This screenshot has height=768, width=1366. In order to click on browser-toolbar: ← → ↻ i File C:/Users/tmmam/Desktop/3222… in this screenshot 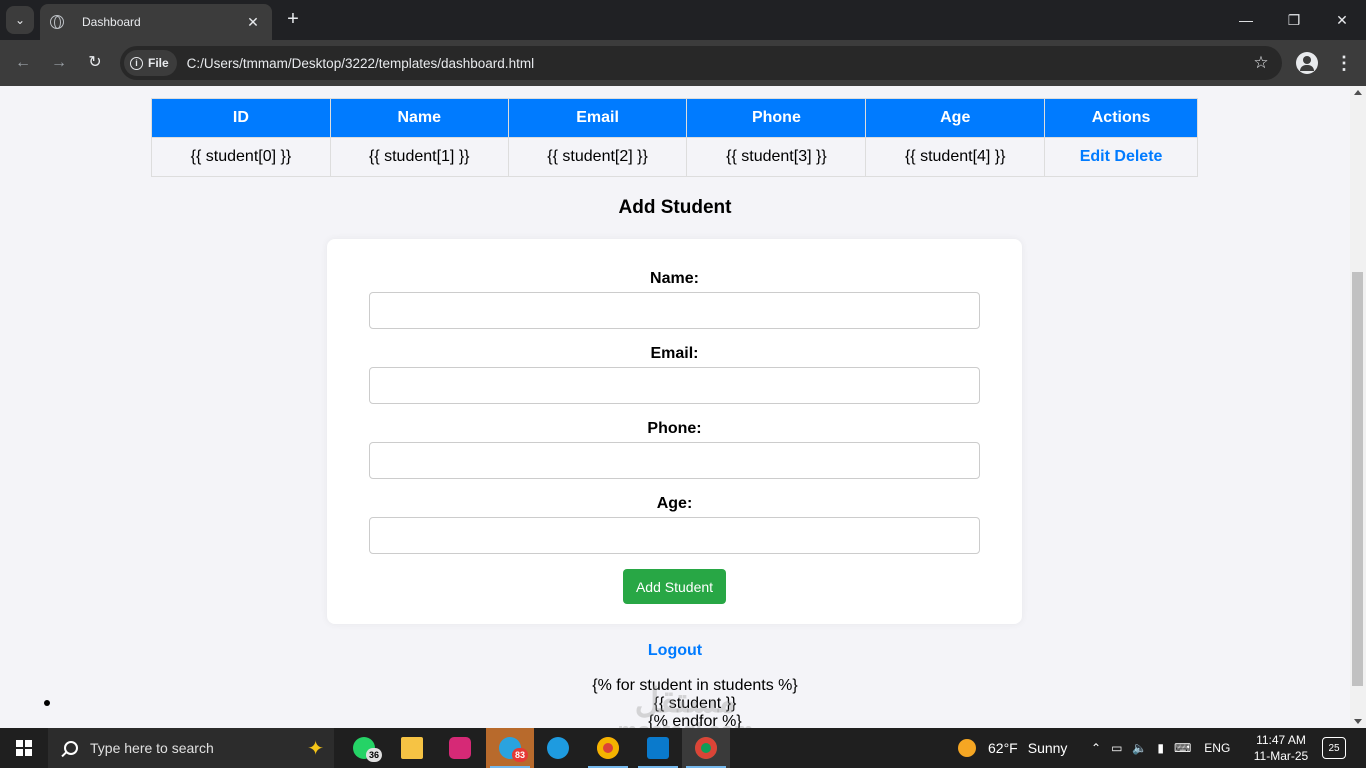, I will do `click(683, 63)`.